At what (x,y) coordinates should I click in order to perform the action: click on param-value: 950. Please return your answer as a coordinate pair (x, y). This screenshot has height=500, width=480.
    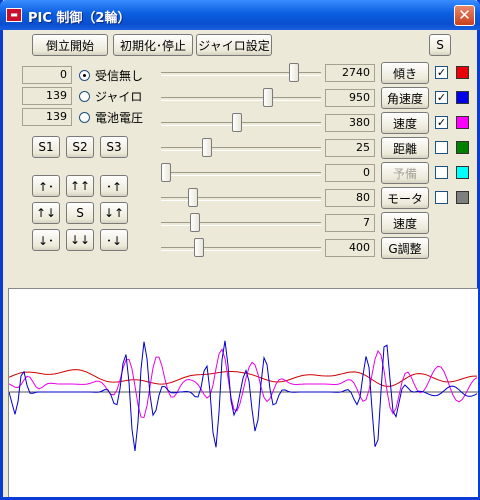
    Looking at the image, I should click on (350, 98).